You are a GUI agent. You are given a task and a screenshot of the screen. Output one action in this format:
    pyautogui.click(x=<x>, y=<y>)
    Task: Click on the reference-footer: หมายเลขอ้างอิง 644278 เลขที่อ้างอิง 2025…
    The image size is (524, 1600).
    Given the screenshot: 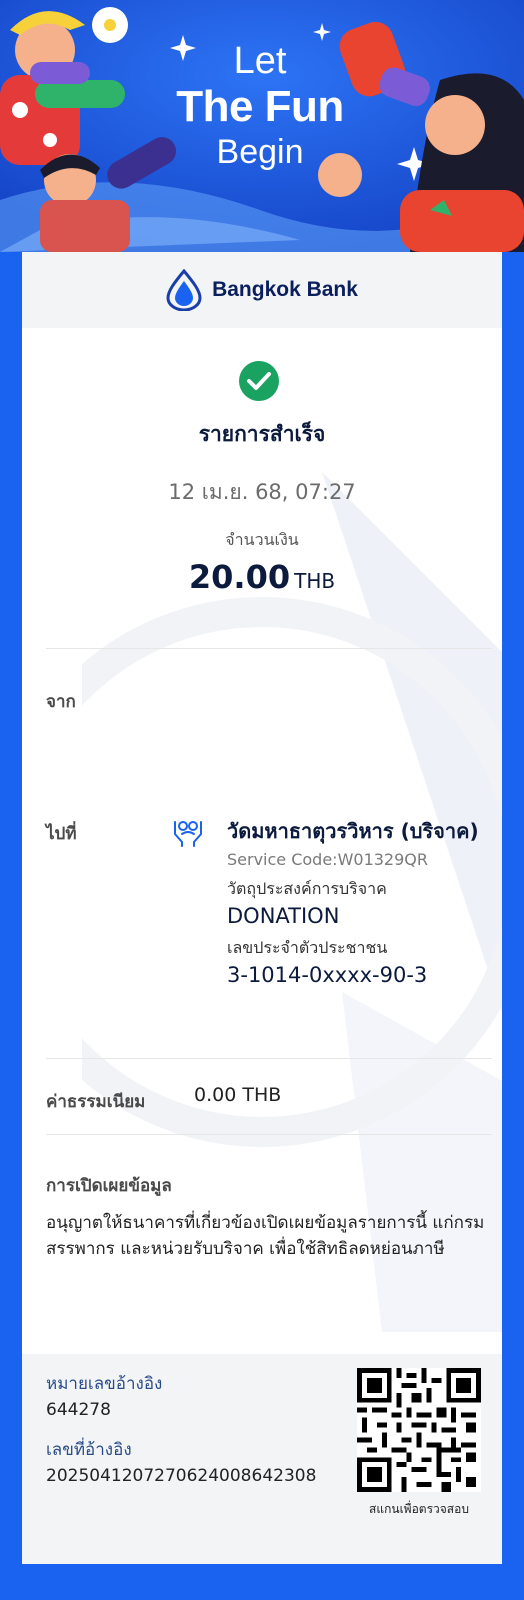 What is the action you would take?
    pyautogui.click(x=262, y=1459)
    